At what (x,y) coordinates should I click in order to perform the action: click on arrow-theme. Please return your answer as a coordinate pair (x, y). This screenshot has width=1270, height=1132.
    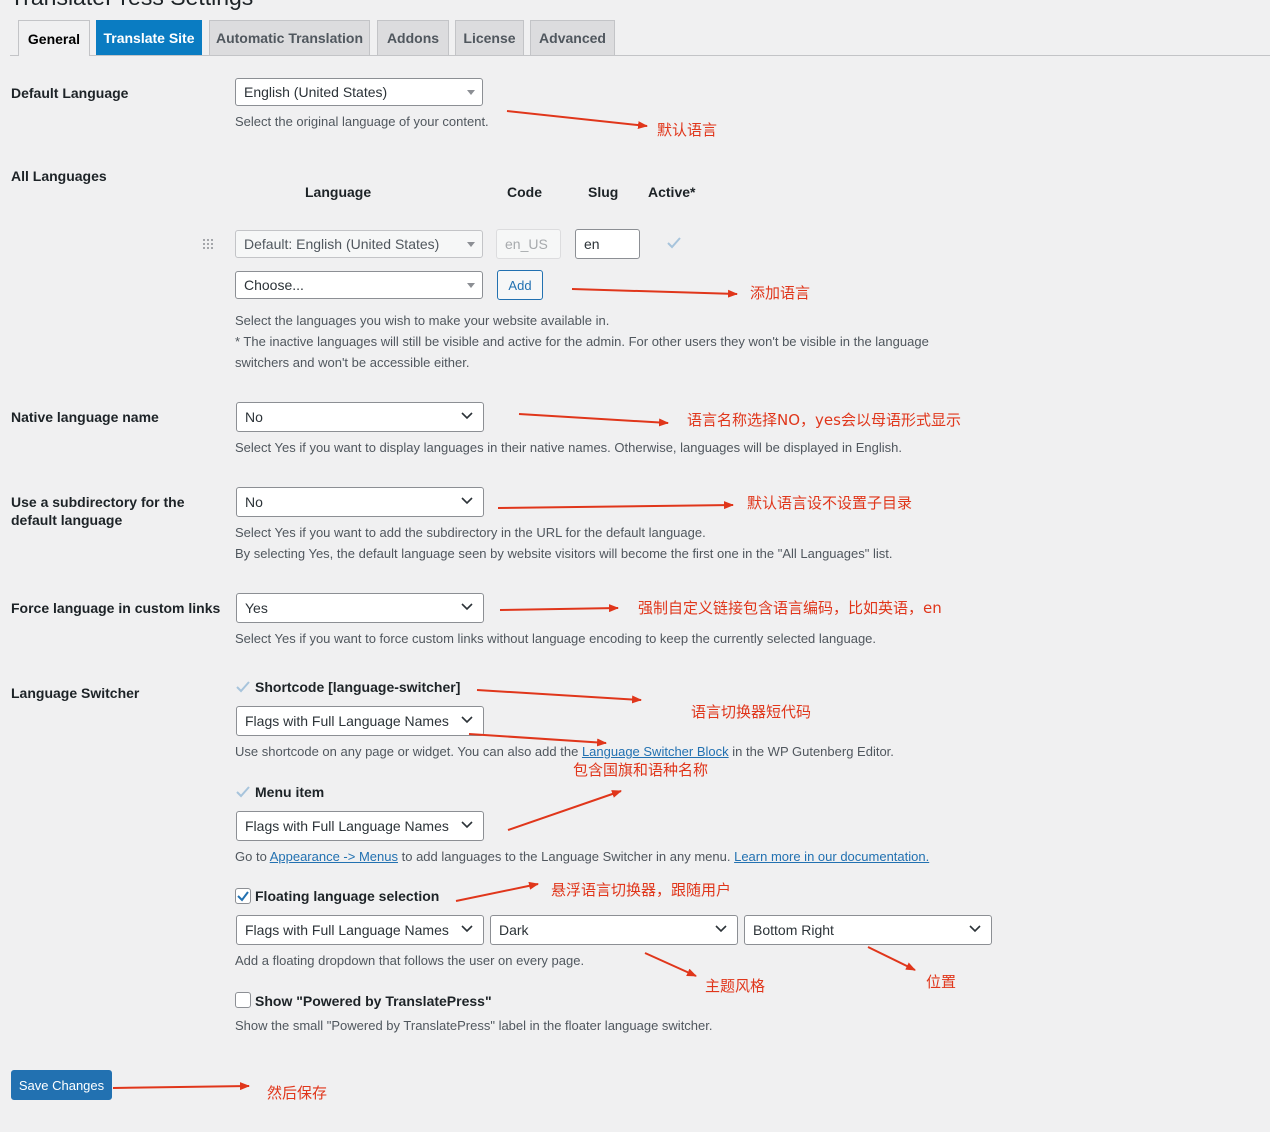
    Looking at the image, I should click on (670, 964).